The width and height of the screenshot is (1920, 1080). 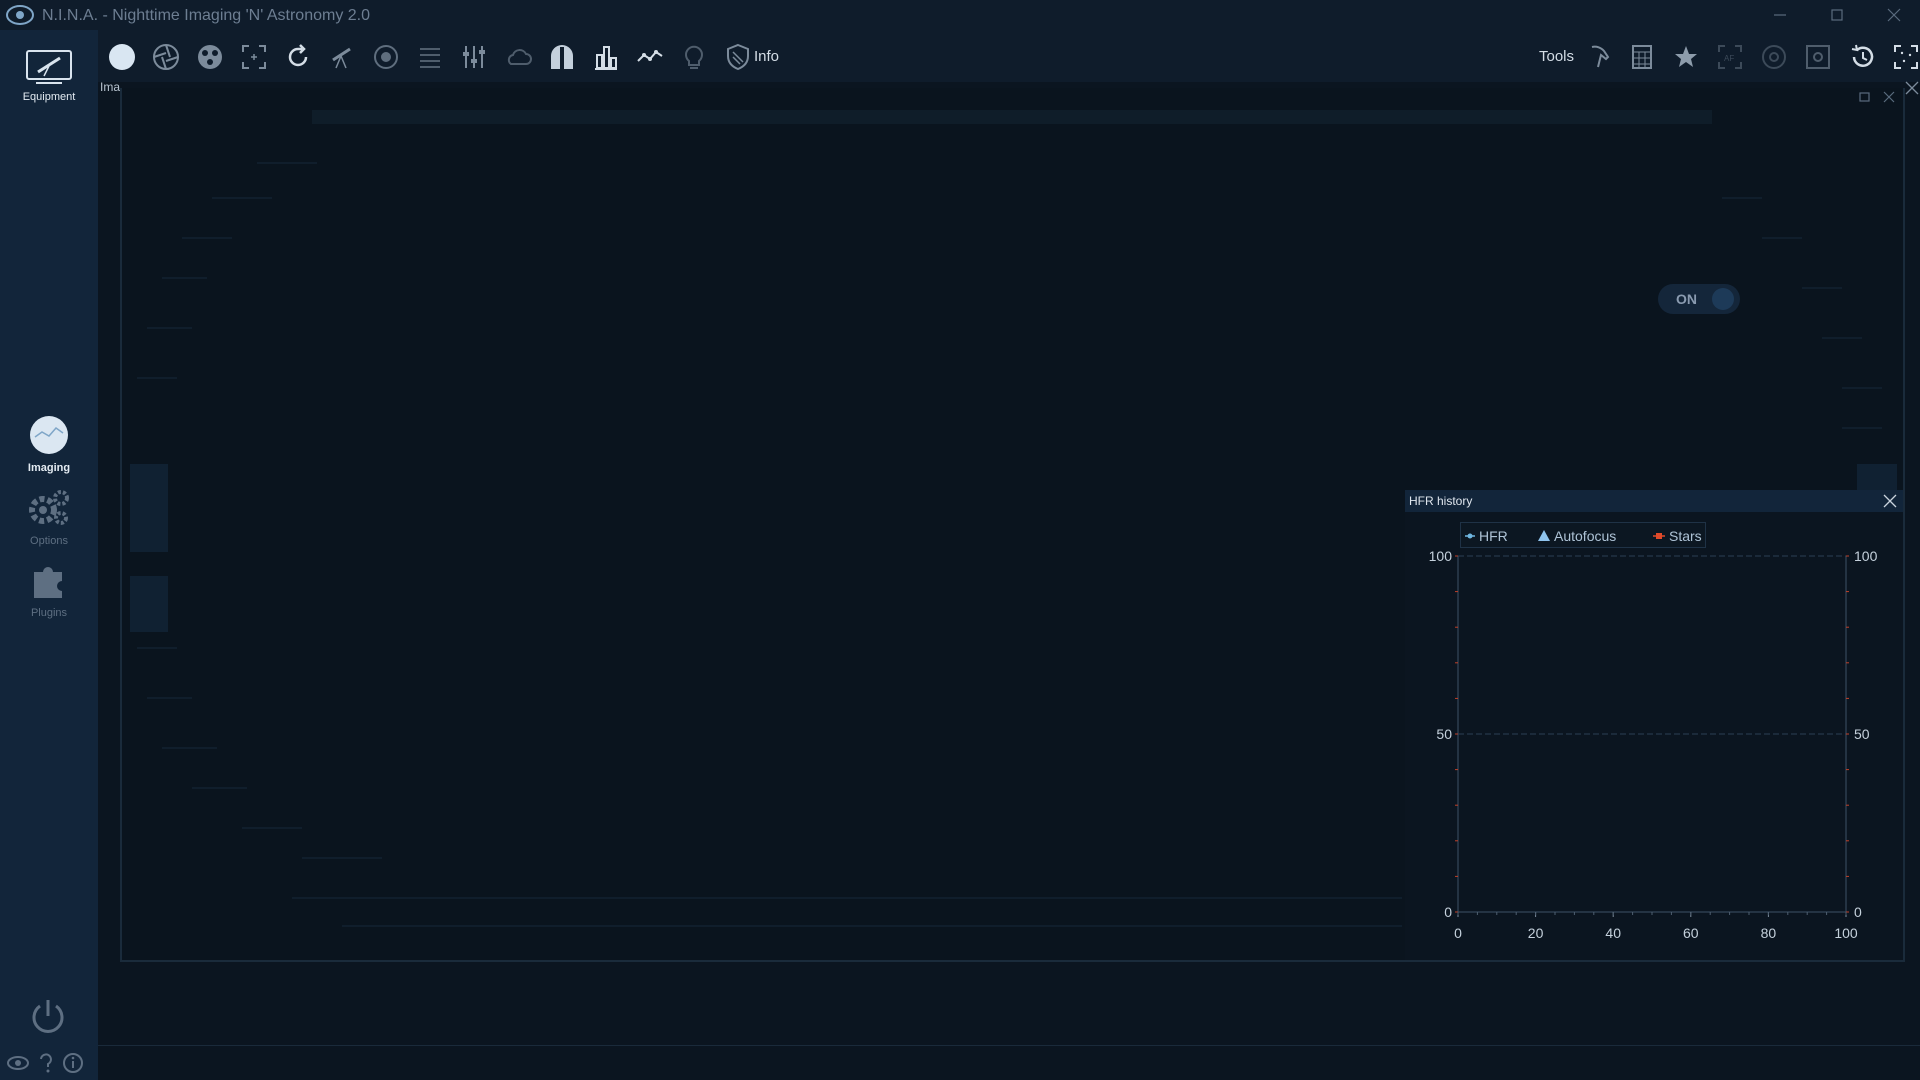 What do you see at coordinates (1444, 734) in the screenshot?
I see `y-left-tick-label: 50` at bounding box center [1444, 734].